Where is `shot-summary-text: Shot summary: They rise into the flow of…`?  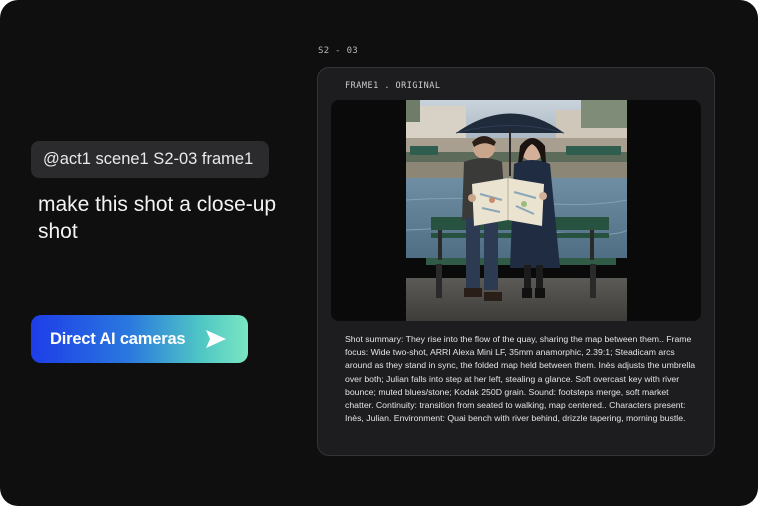
shot-summary-text: Shot summary: They rise into the flow of… is located at coordinates (520, 379).